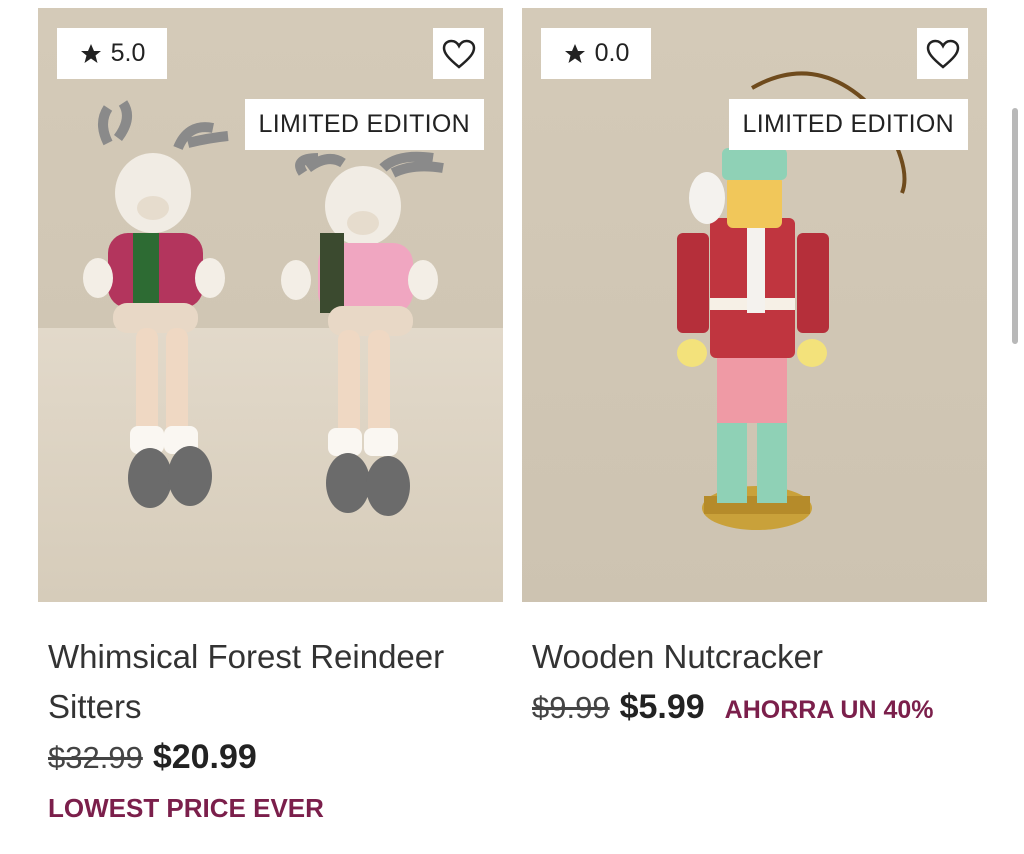 This screenshot has width=1024, height=854. Describe the element at coordinates (792, 300) in the screenshot. I see `nutcracker-illustration` at that location.